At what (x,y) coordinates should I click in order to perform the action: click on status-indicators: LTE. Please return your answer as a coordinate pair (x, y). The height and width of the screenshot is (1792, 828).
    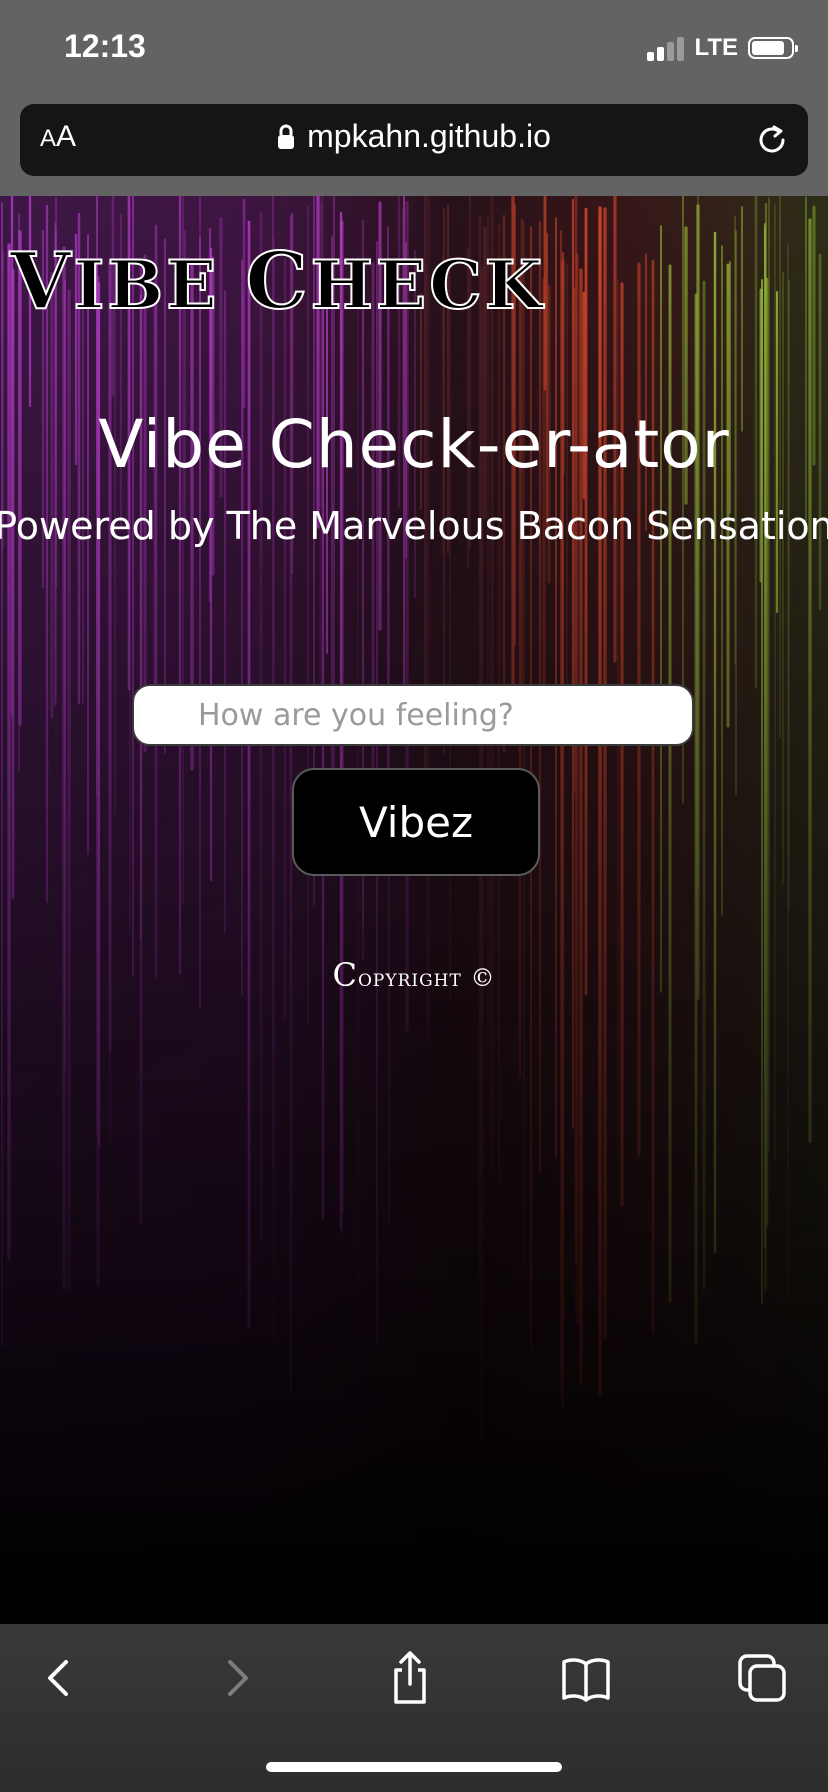
    Looking at the image, I should click on (722, 48).